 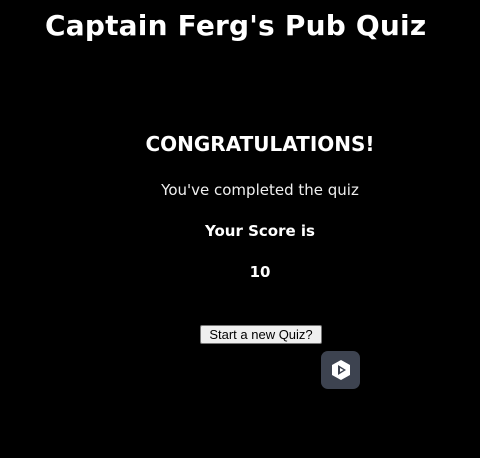 What do you see at coordinates (261, 334) in the screenshot?
I see `start-new-quiz-button: Start a new Quiz?` at bounding box center [261, 334].